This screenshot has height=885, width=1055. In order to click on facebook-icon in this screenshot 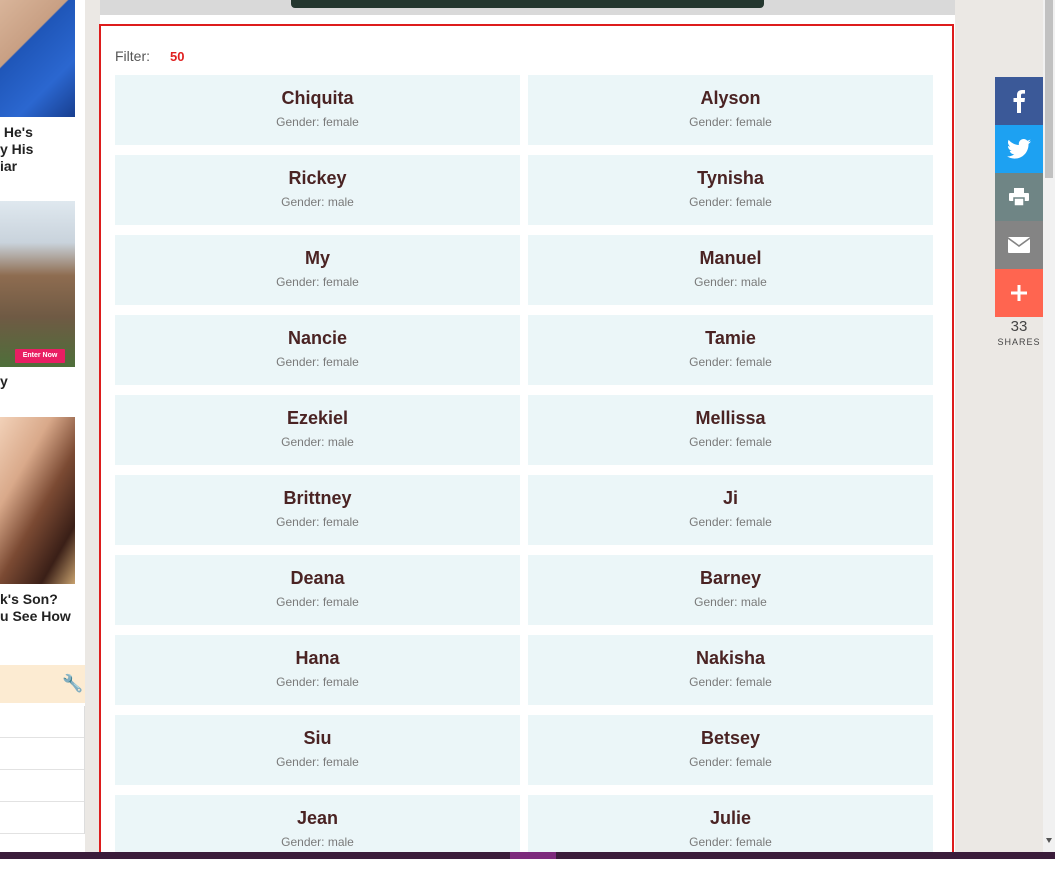, I will do `click(1019, 101)`.